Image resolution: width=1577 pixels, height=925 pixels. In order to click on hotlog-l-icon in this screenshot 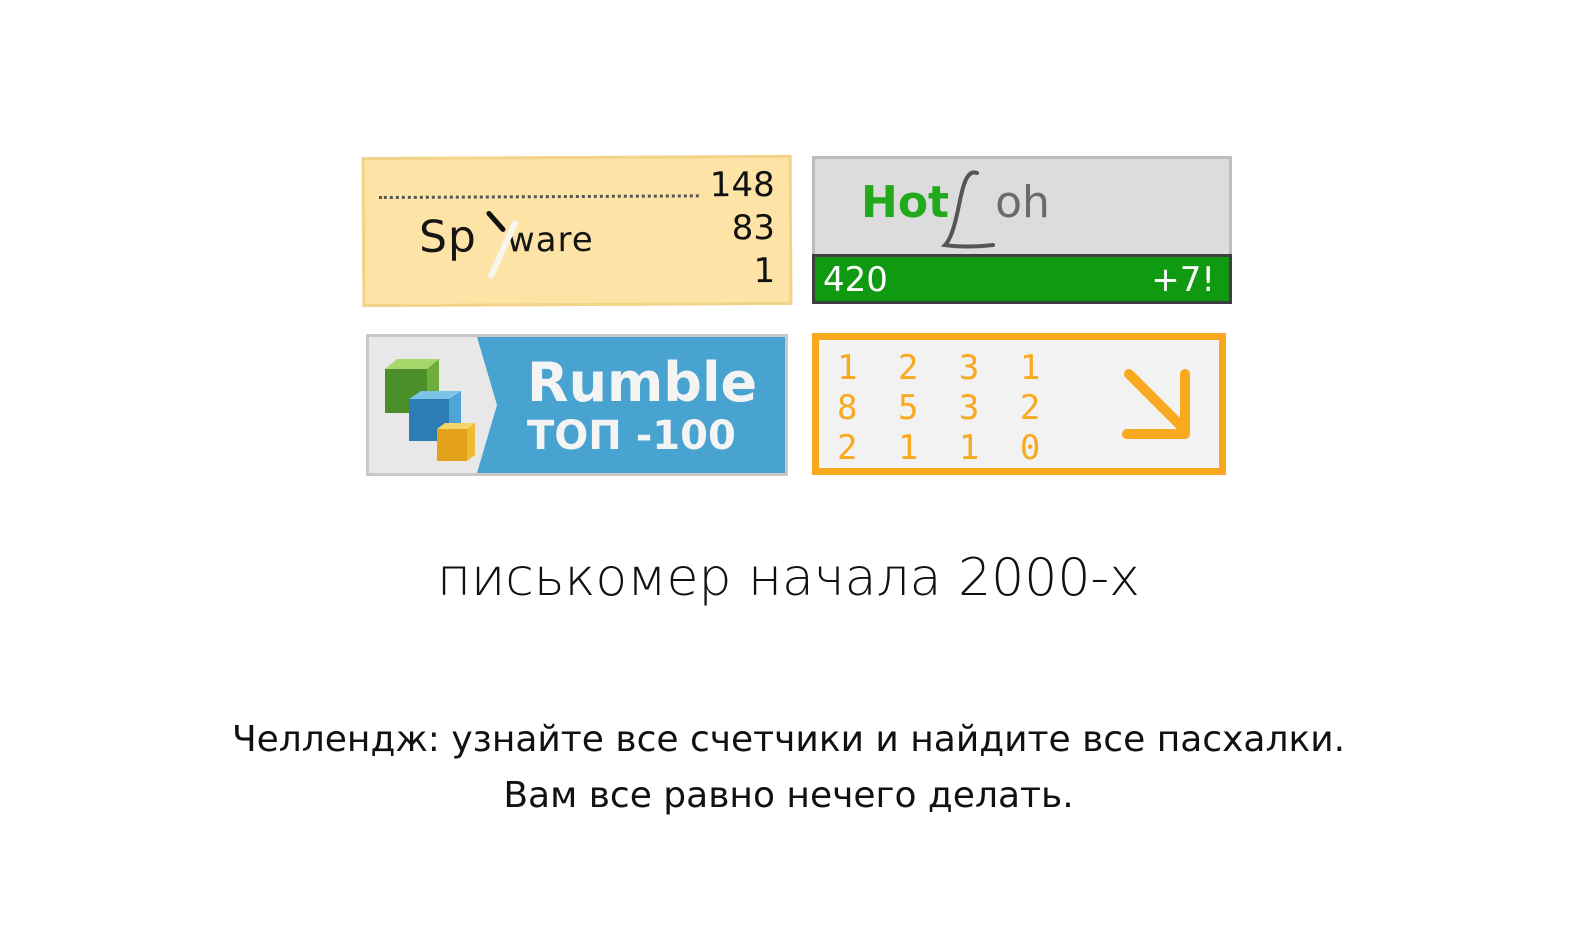, I will do `click(967, 209)`.